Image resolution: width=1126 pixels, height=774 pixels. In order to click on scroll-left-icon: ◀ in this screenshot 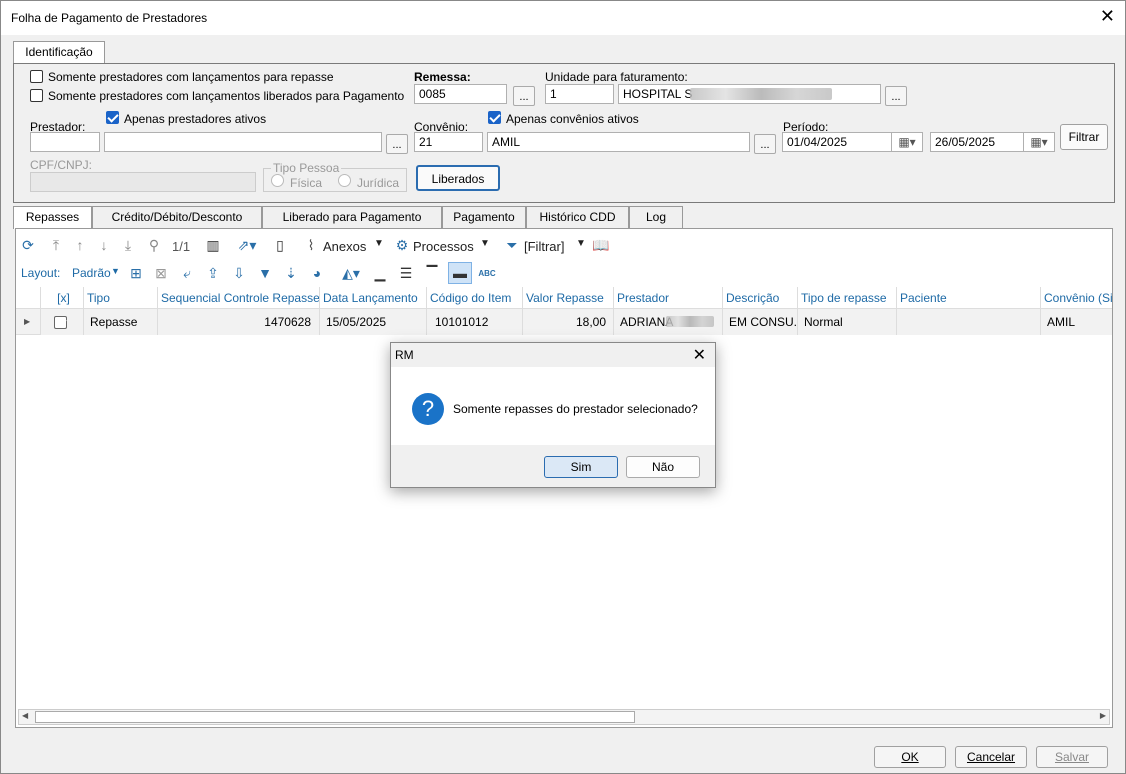, I will do `click(25, 715)`.